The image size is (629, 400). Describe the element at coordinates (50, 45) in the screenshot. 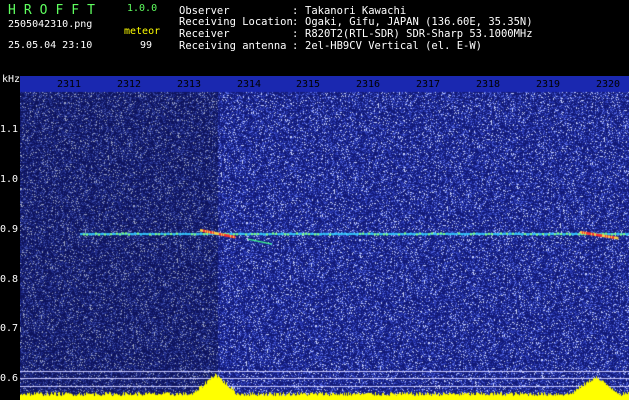

I see `datetime: 25.05.04 23:10` at that location.